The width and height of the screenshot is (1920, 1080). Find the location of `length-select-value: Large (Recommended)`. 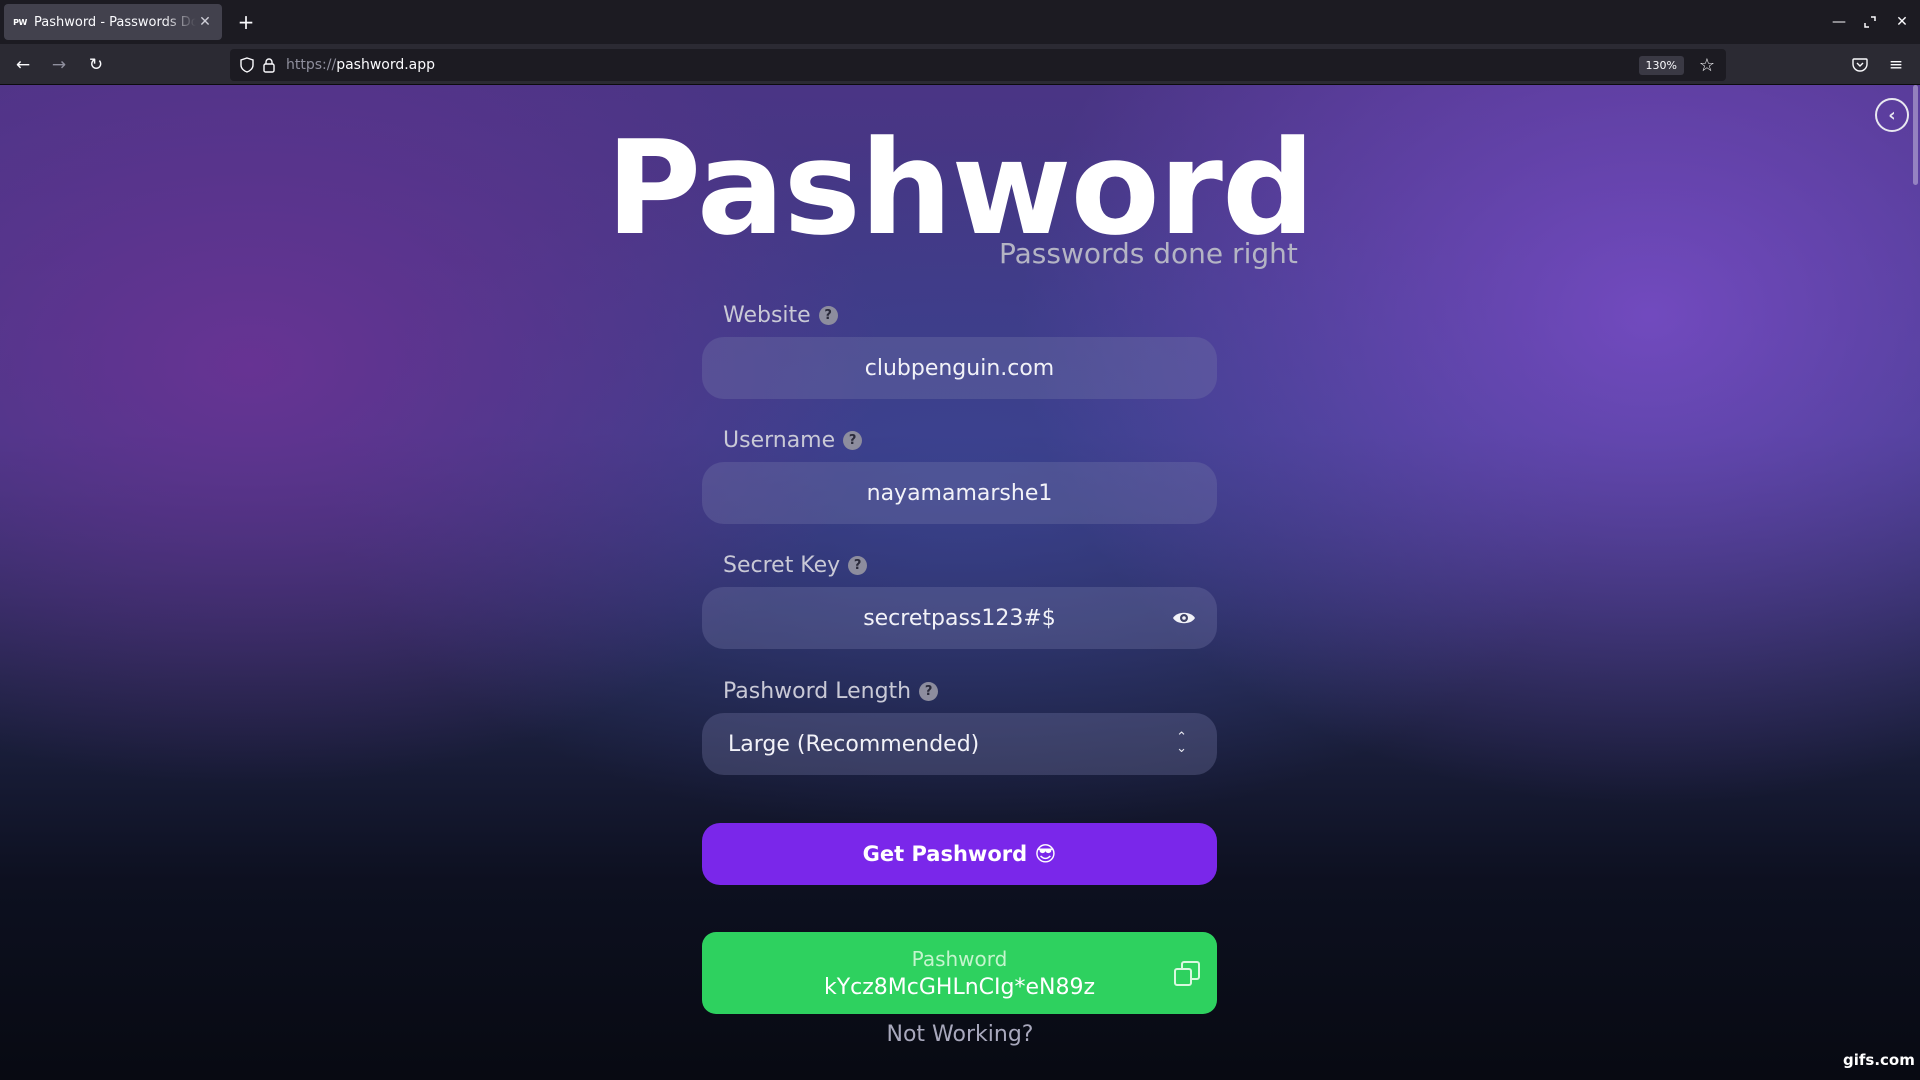

length-select-value: Large (Recommended) is located at coordinates (854, 744).